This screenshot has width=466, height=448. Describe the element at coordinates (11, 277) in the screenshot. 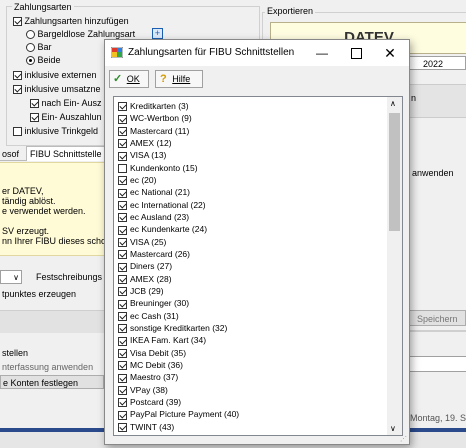

I see `bg-combo: ∨` at that location.